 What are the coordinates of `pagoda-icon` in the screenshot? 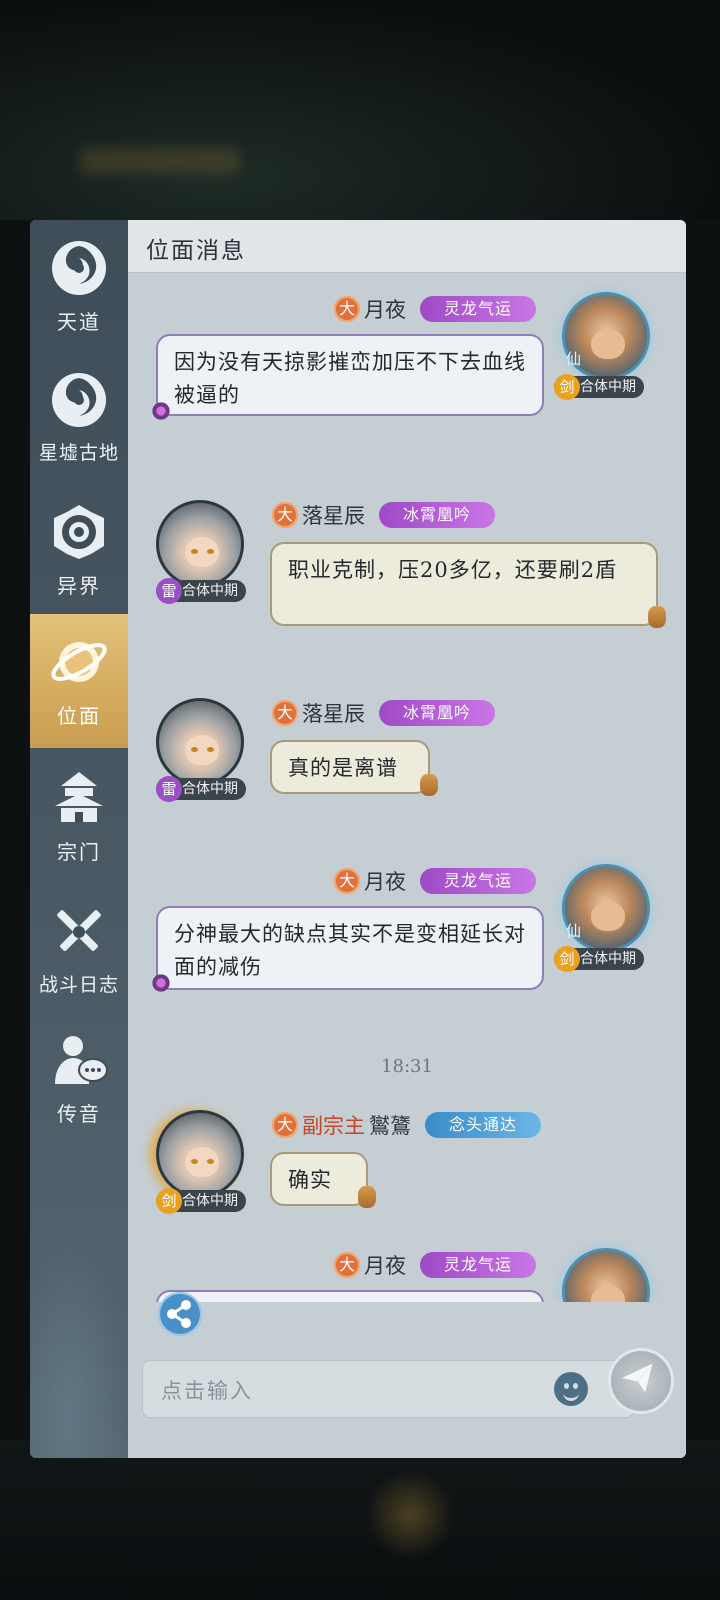 It's located at (79, 797).